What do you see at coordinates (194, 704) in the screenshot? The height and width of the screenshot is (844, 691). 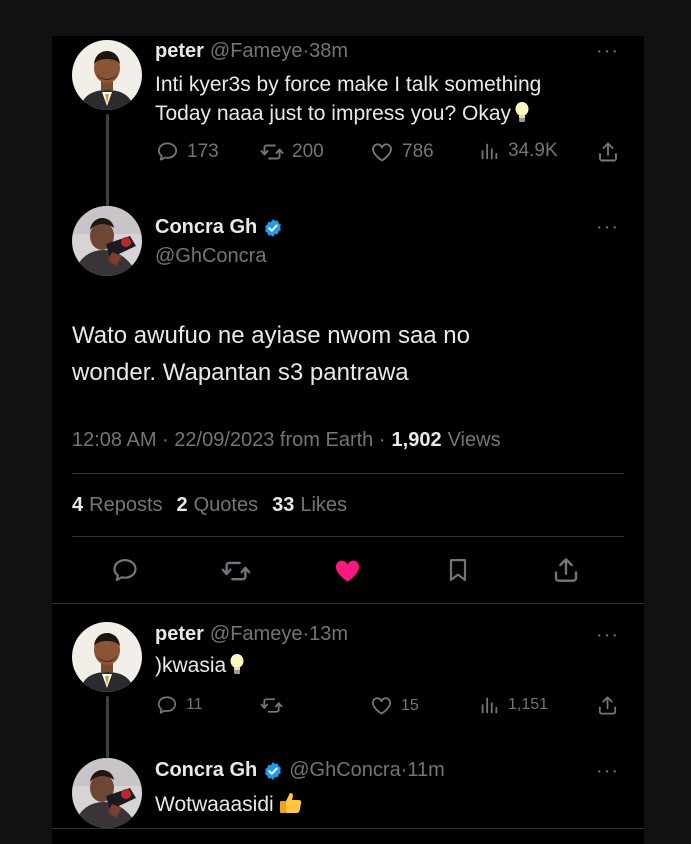 I see `reply-count: 11` at bounding box center [194, 704].